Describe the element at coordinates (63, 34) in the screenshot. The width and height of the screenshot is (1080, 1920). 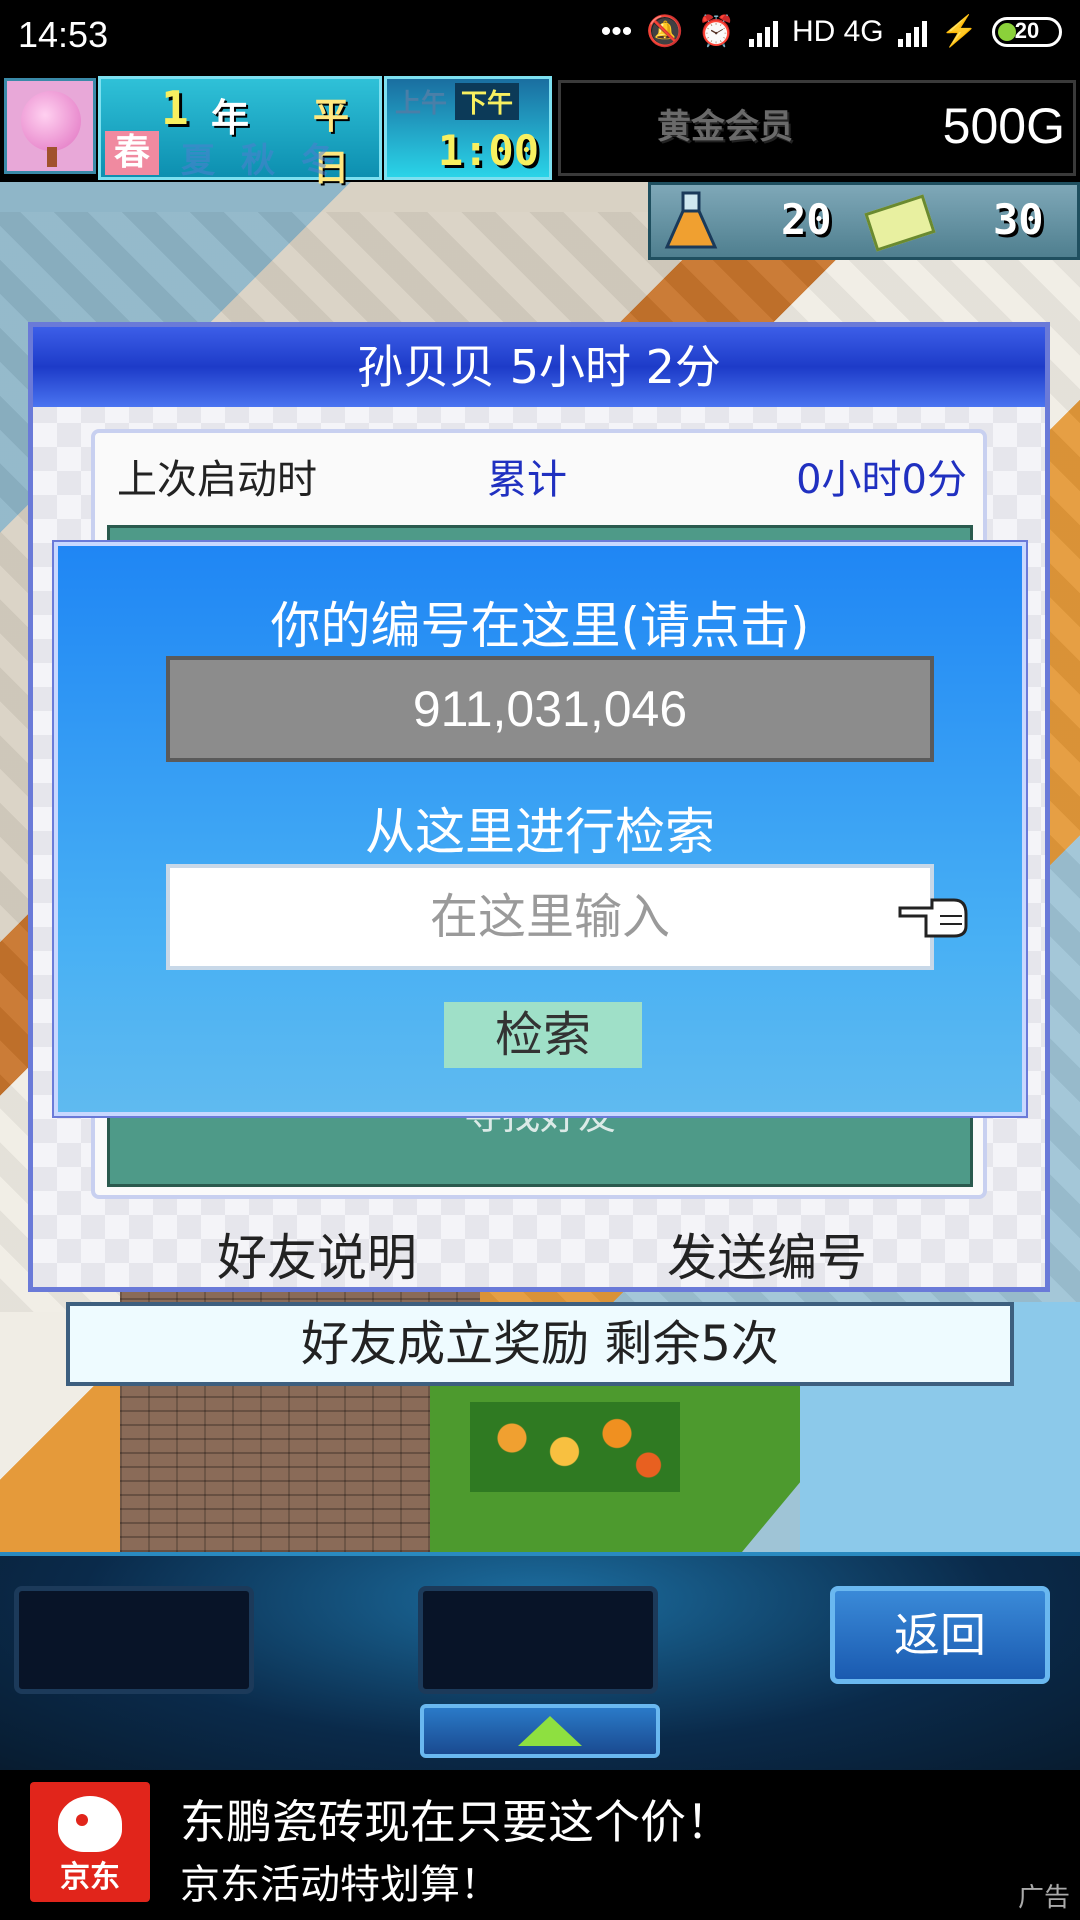
I see `status-time: 14:53` at that location.